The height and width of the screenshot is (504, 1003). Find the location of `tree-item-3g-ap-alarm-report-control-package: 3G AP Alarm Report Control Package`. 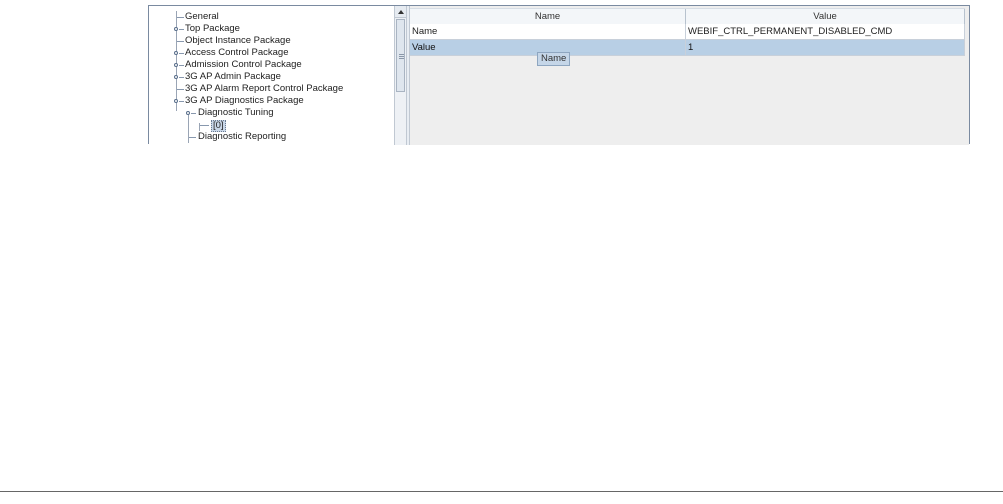

tree-item-3g-ap-alarm-report-control-package: 3G AP Alarm Report Control Package is located at coordinates (269, 89).